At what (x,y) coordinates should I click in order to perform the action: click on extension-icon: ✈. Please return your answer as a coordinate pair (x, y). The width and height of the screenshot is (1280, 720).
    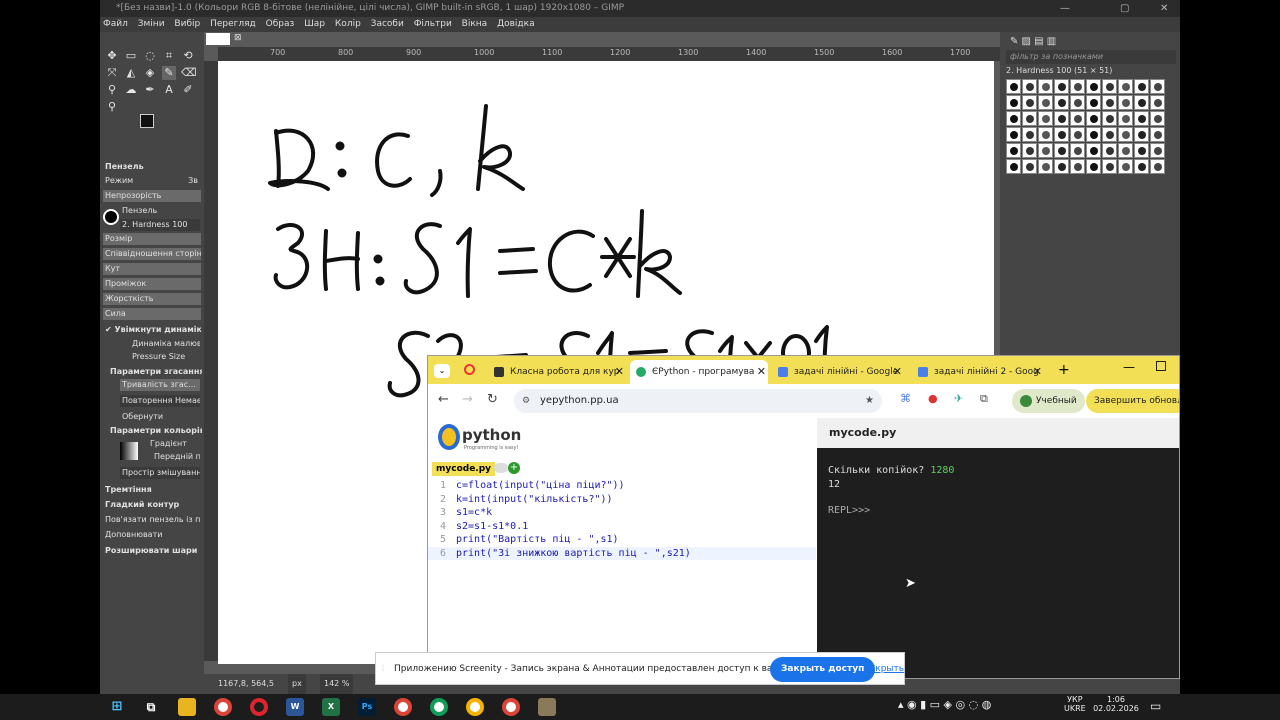
    Looking at the image, I should click on (958, 398).